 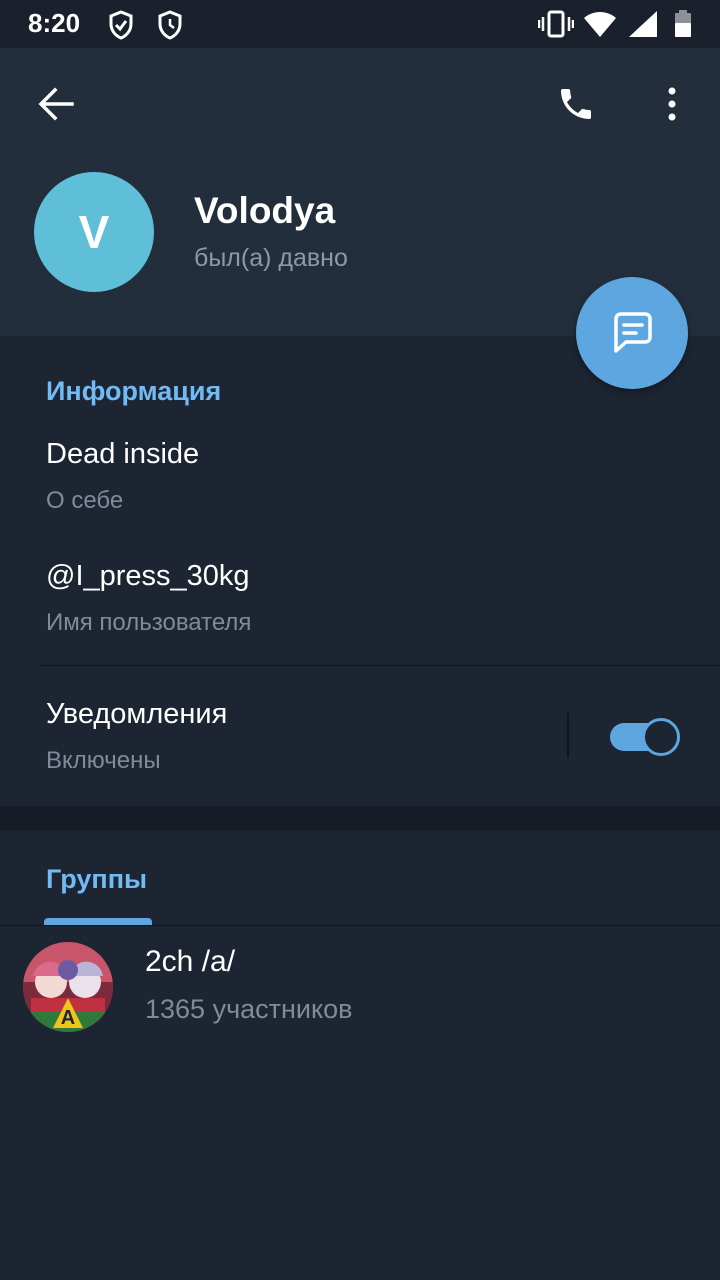 I want to click on notifications-row, so click(x=280, y=736).